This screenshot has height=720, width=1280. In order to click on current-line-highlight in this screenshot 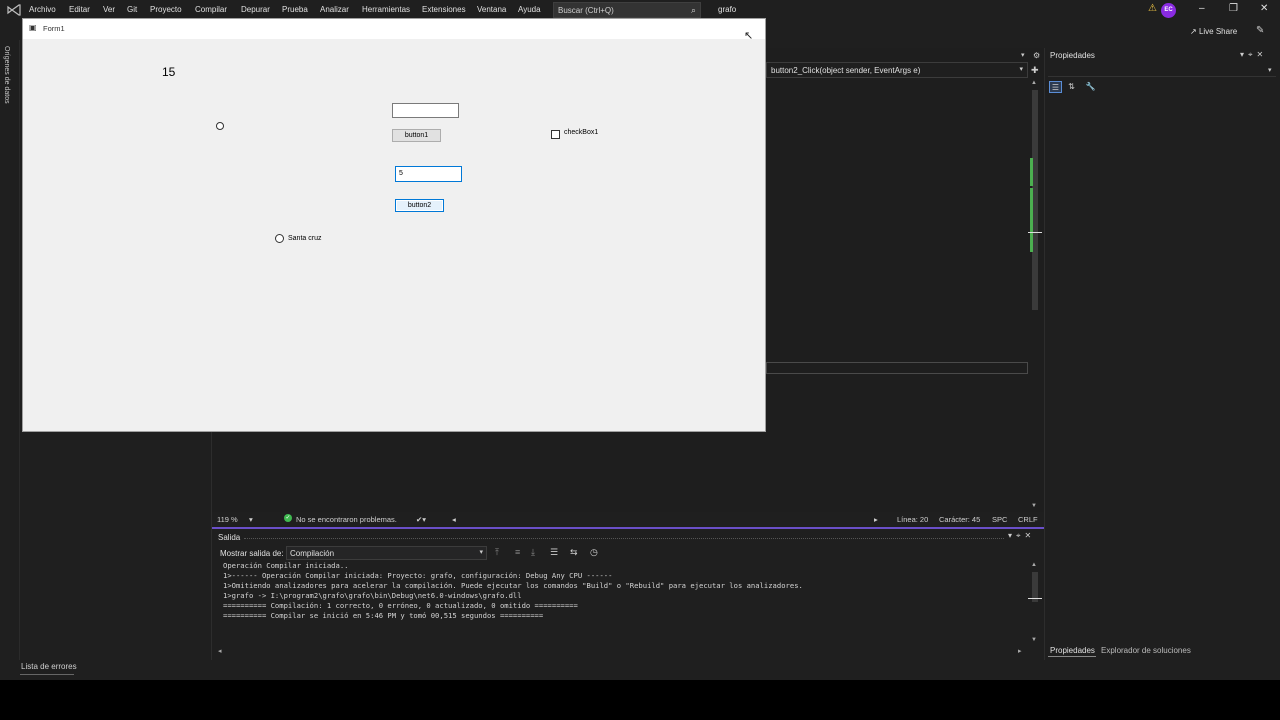, I will do `click(897, 368)`.